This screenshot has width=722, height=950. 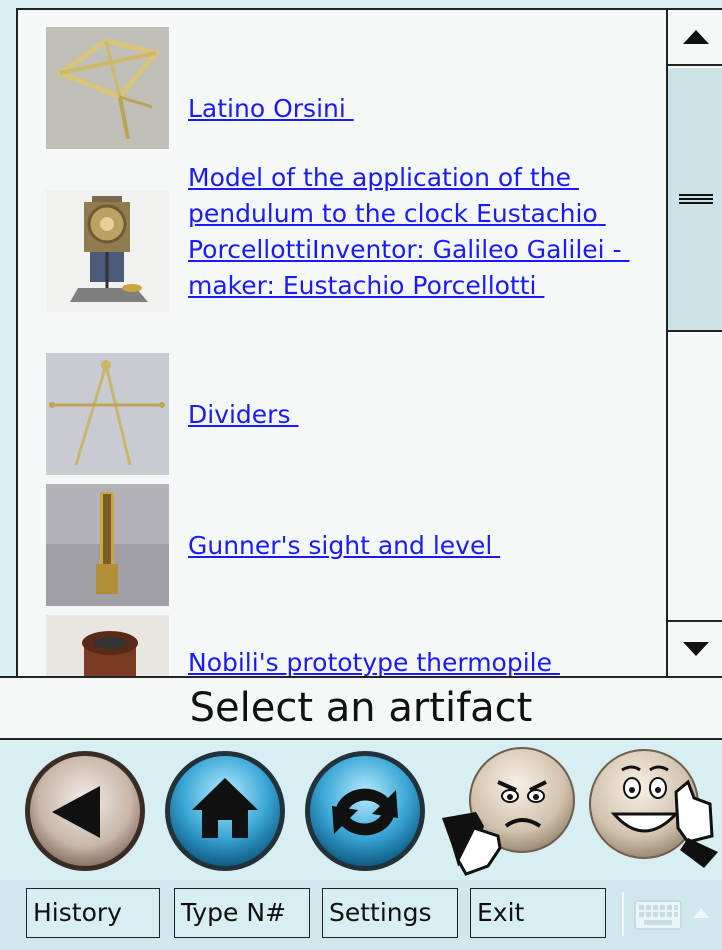 I want to click on dividers-icon, so click(x=107, y=414).